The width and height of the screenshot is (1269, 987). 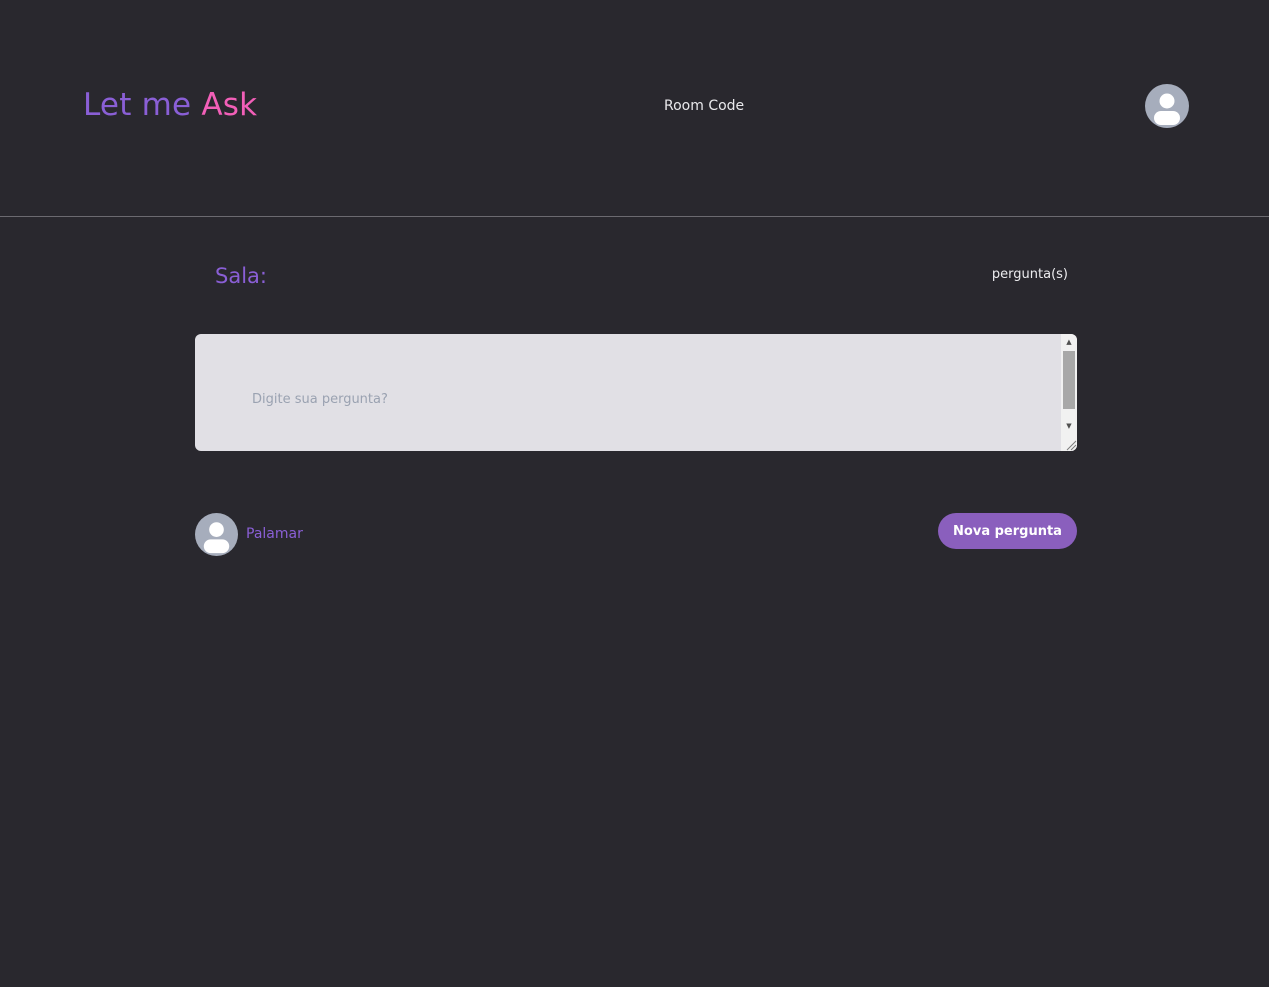 I want to click on question-input-wrapper: ▲ ▼, so click(x=636, y=392).